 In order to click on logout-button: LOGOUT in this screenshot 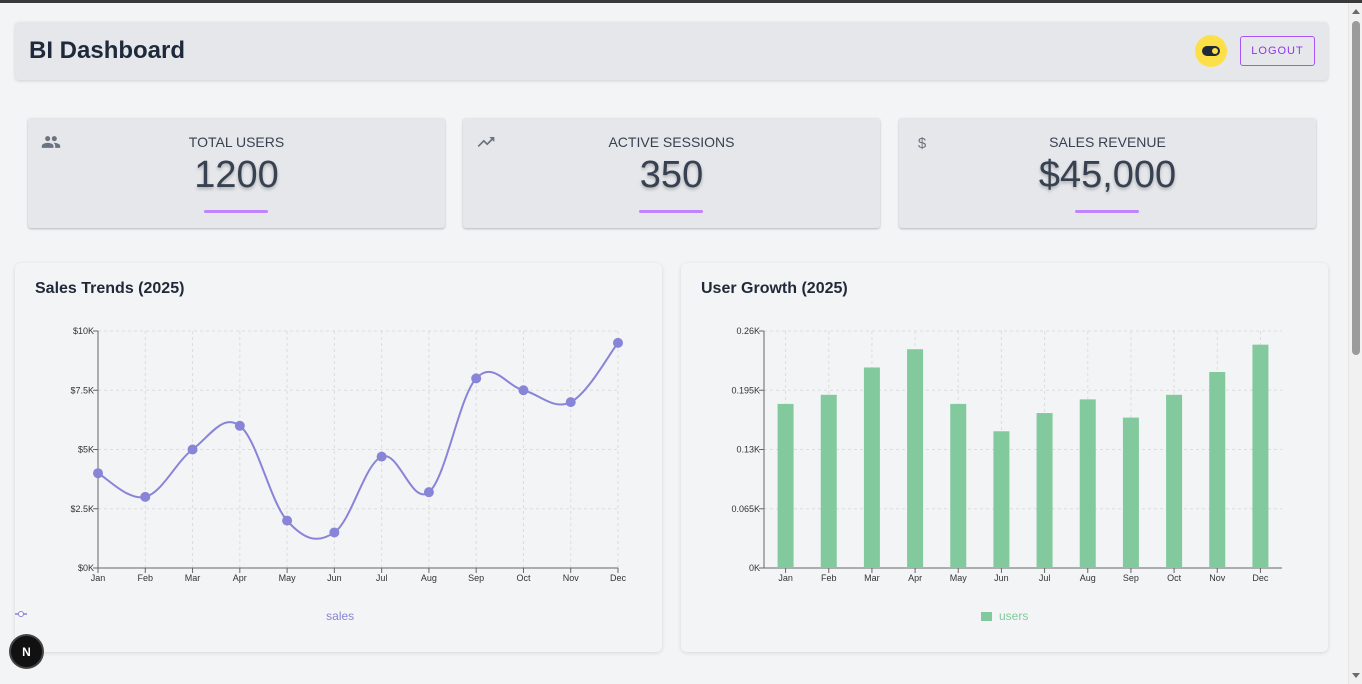, I will do `click(1277, 51)`.